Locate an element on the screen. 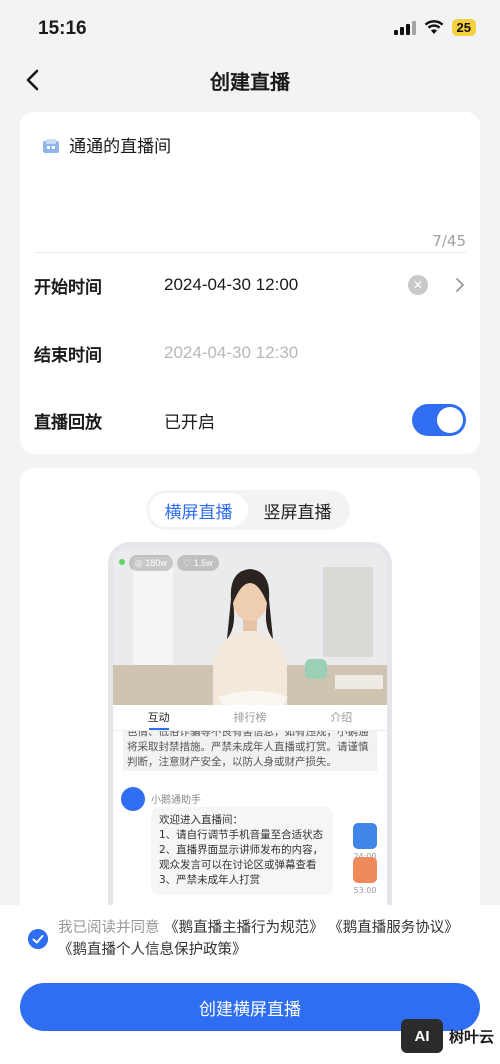 The width and height of the screenshot is (500, 1064). replay-status: 已开启 is located at coordinates (189, 422).